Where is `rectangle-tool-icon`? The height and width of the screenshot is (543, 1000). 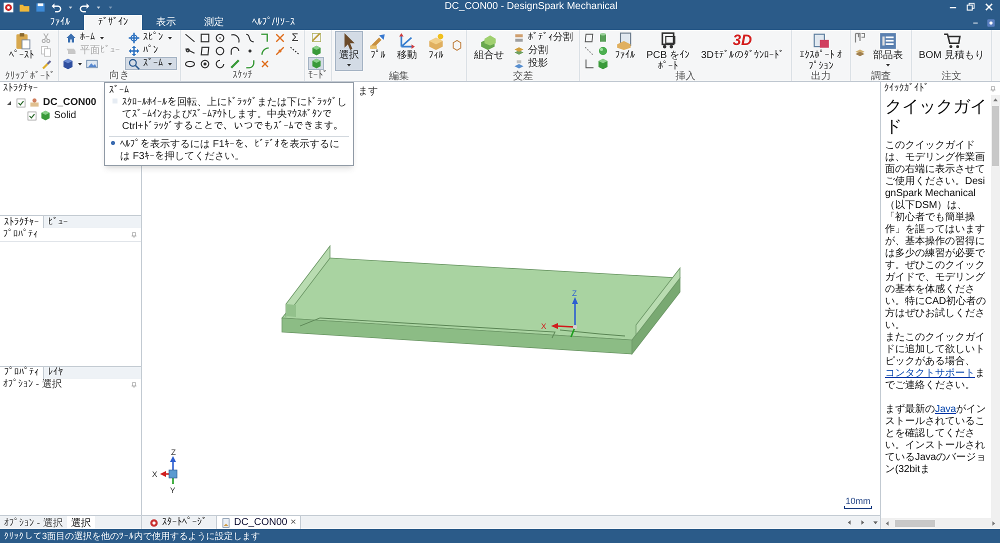 rectangle-tool-icon is located at coordinates (205, 38).